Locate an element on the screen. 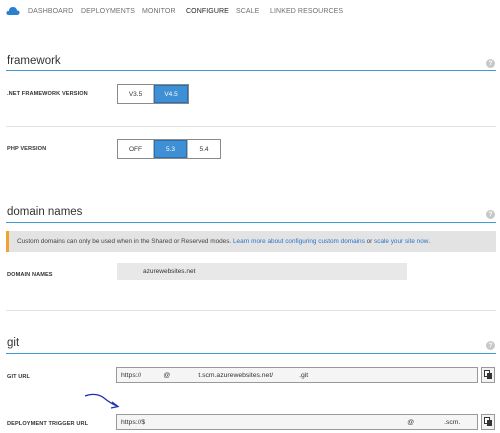 This screenshot has width=500, height=433. php-version-toggle: OFF 5.3 5.4 is located at coordinates (169, 149).